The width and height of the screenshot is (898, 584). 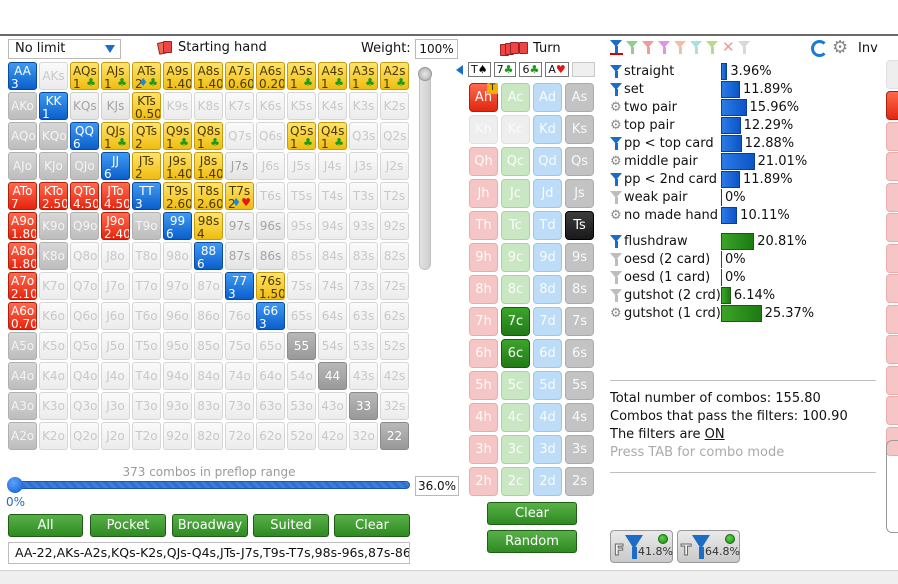 I want to click on deck-card-8h: 8h, so click(x=483, y=289).